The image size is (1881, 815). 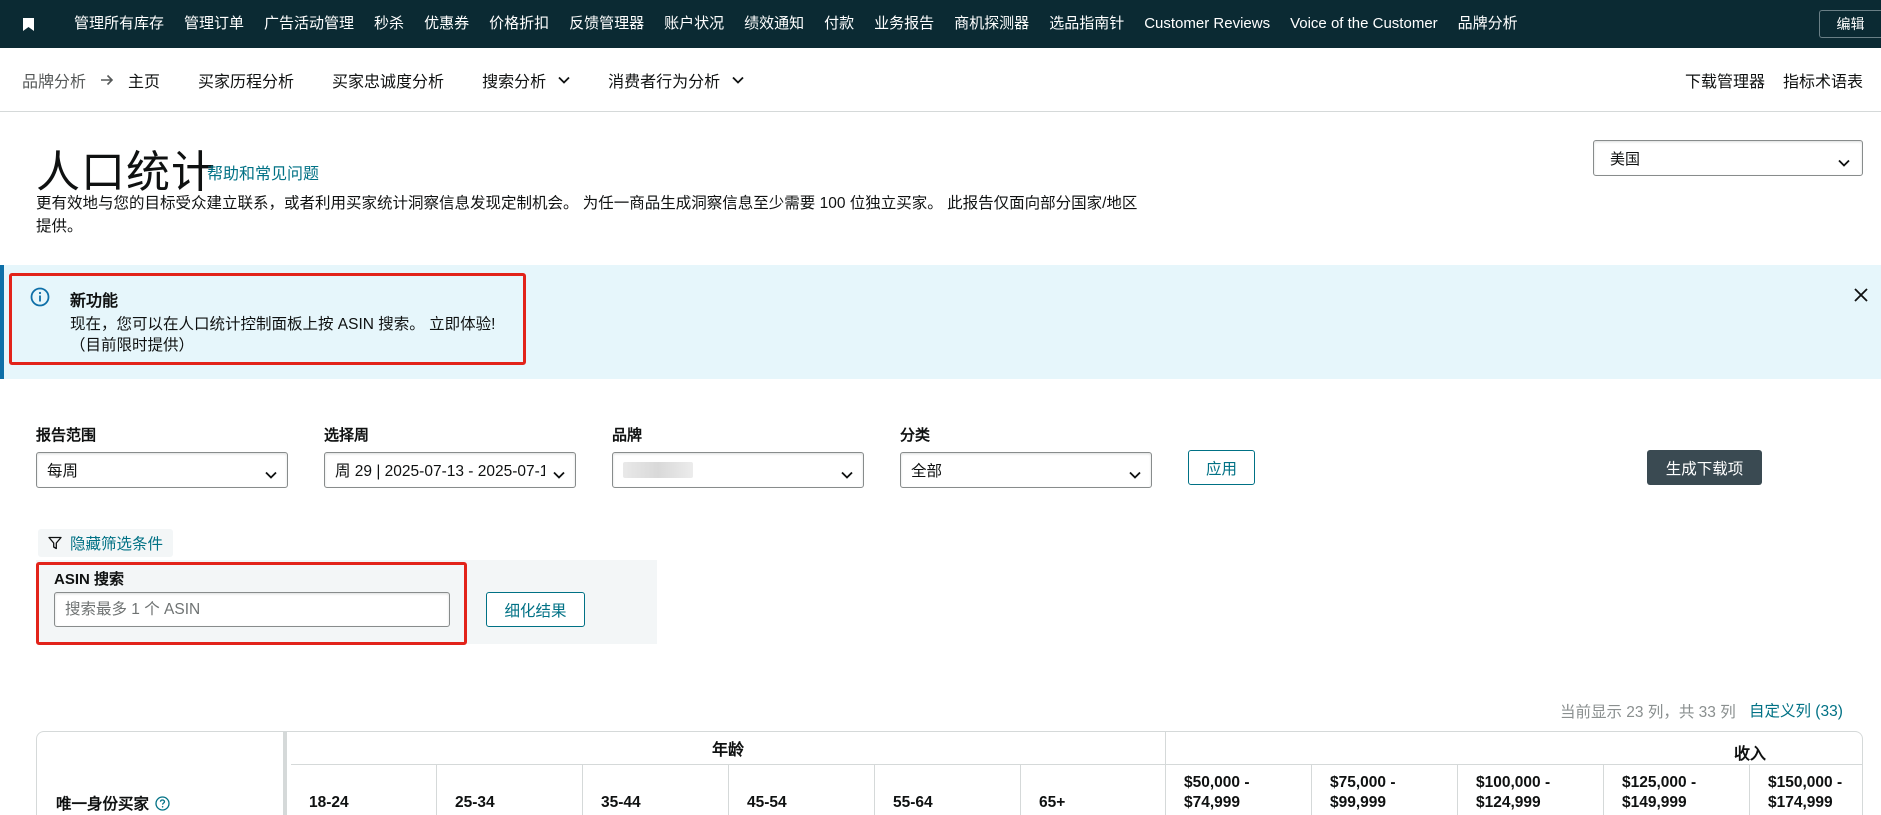 What do you see at coordinates (535, 609) in the screenshot?
I see `refine-results-button: 细化结果` at bounding box center [535, 609].